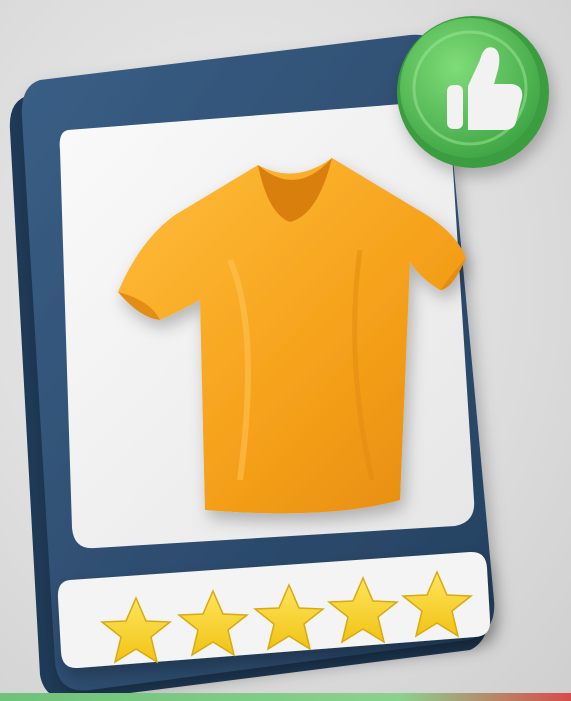 The width and height of the screenshot is (571, 701). Describe the element at coordinates (473, 92) in the screenshot. I see `thumbs-up-badge` at that location.